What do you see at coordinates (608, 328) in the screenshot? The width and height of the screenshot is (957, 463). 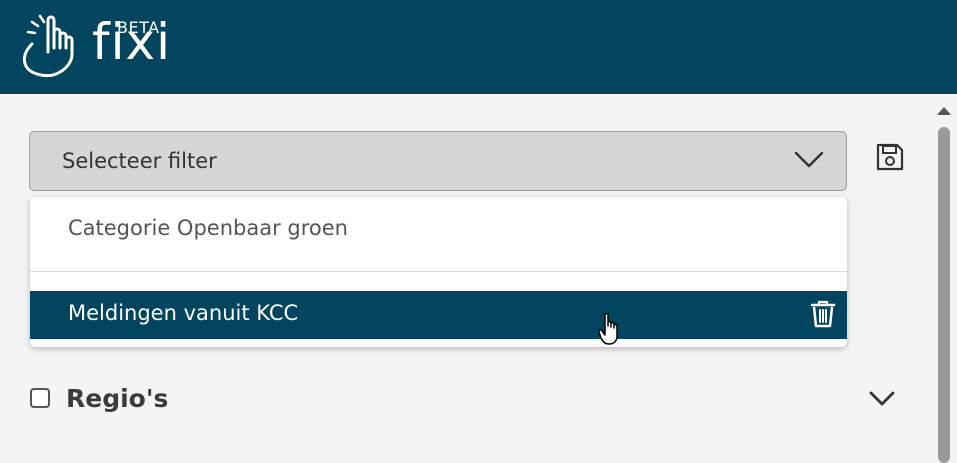 I see `hand-cursor-icon` at bounding box center [608, 328].